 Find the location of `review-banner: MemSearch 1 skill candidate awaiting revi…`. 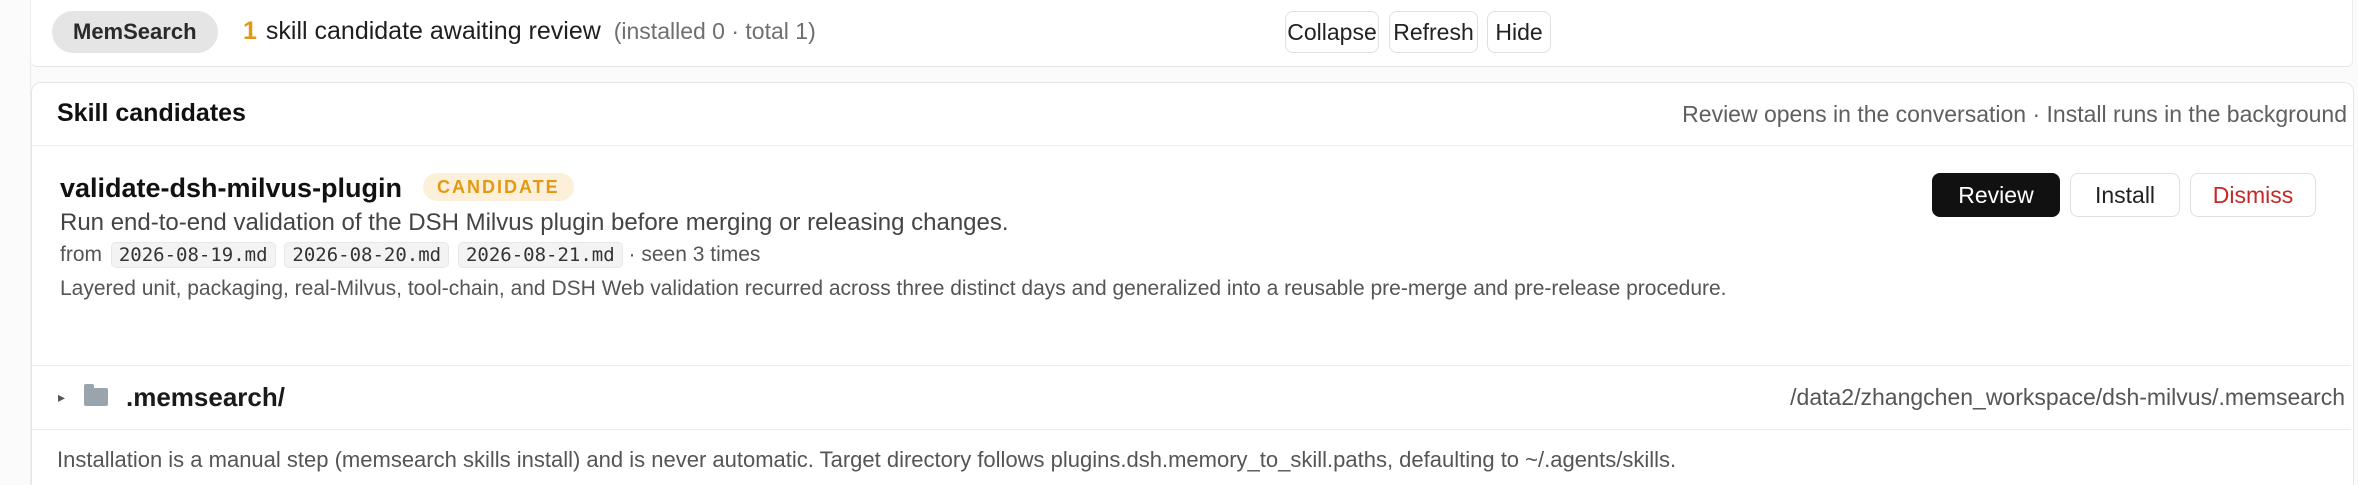

review-banner: MemSearch 1 skill candidate awaiting revi… is located at coordinates (1192, 33).